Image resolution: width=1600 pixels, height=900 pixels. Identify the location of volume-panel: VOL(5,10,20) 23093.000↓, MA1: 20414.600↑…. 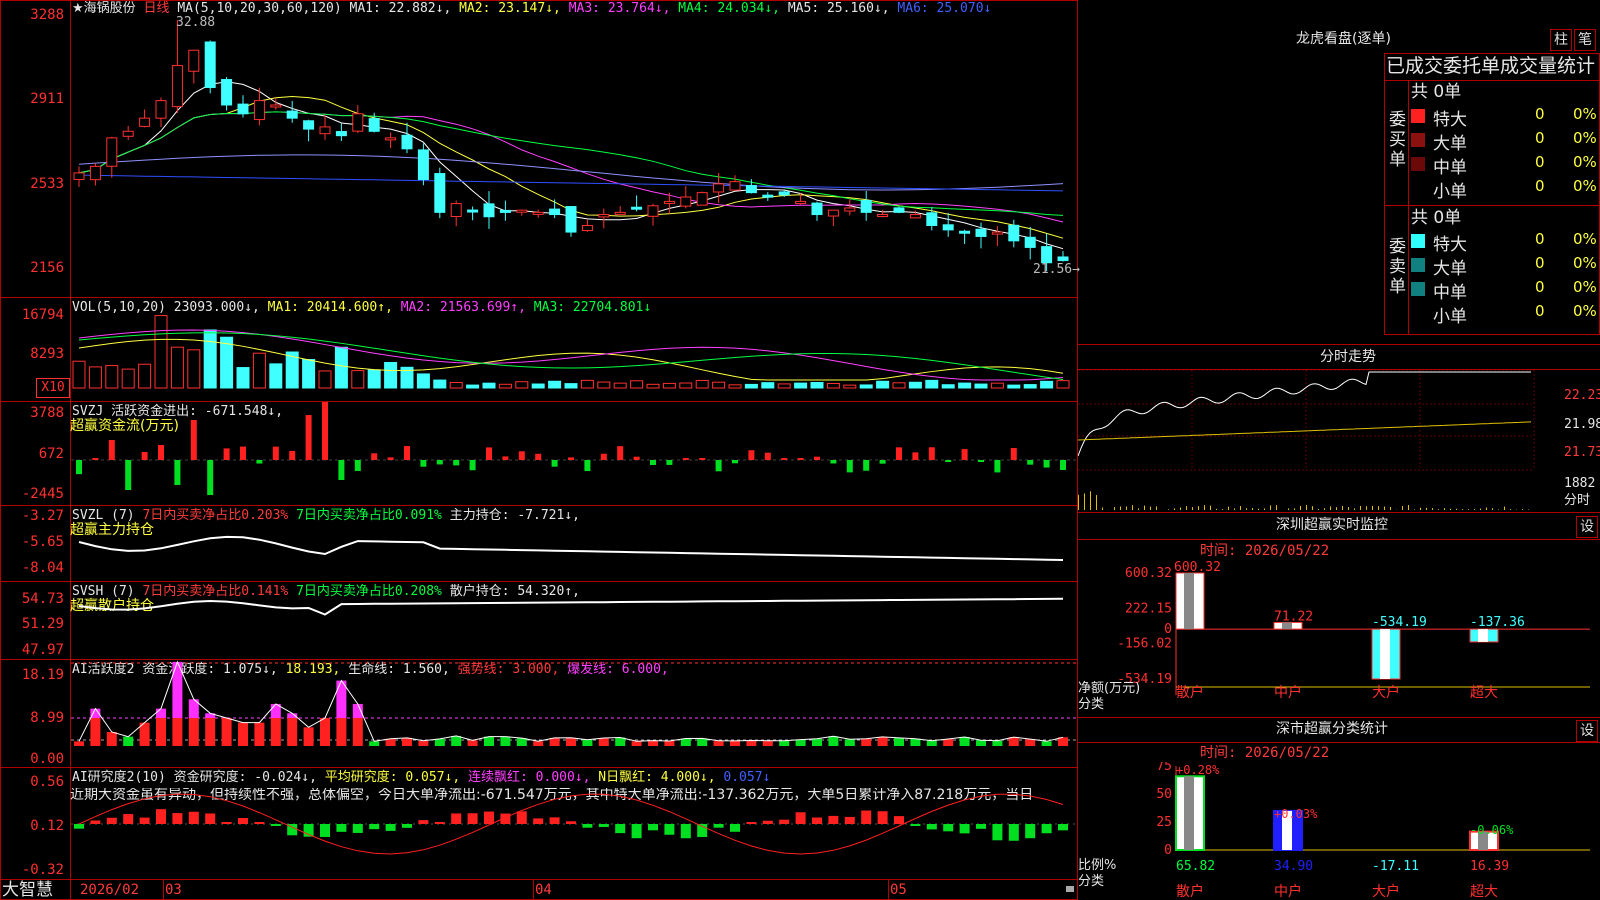
(539, 350).